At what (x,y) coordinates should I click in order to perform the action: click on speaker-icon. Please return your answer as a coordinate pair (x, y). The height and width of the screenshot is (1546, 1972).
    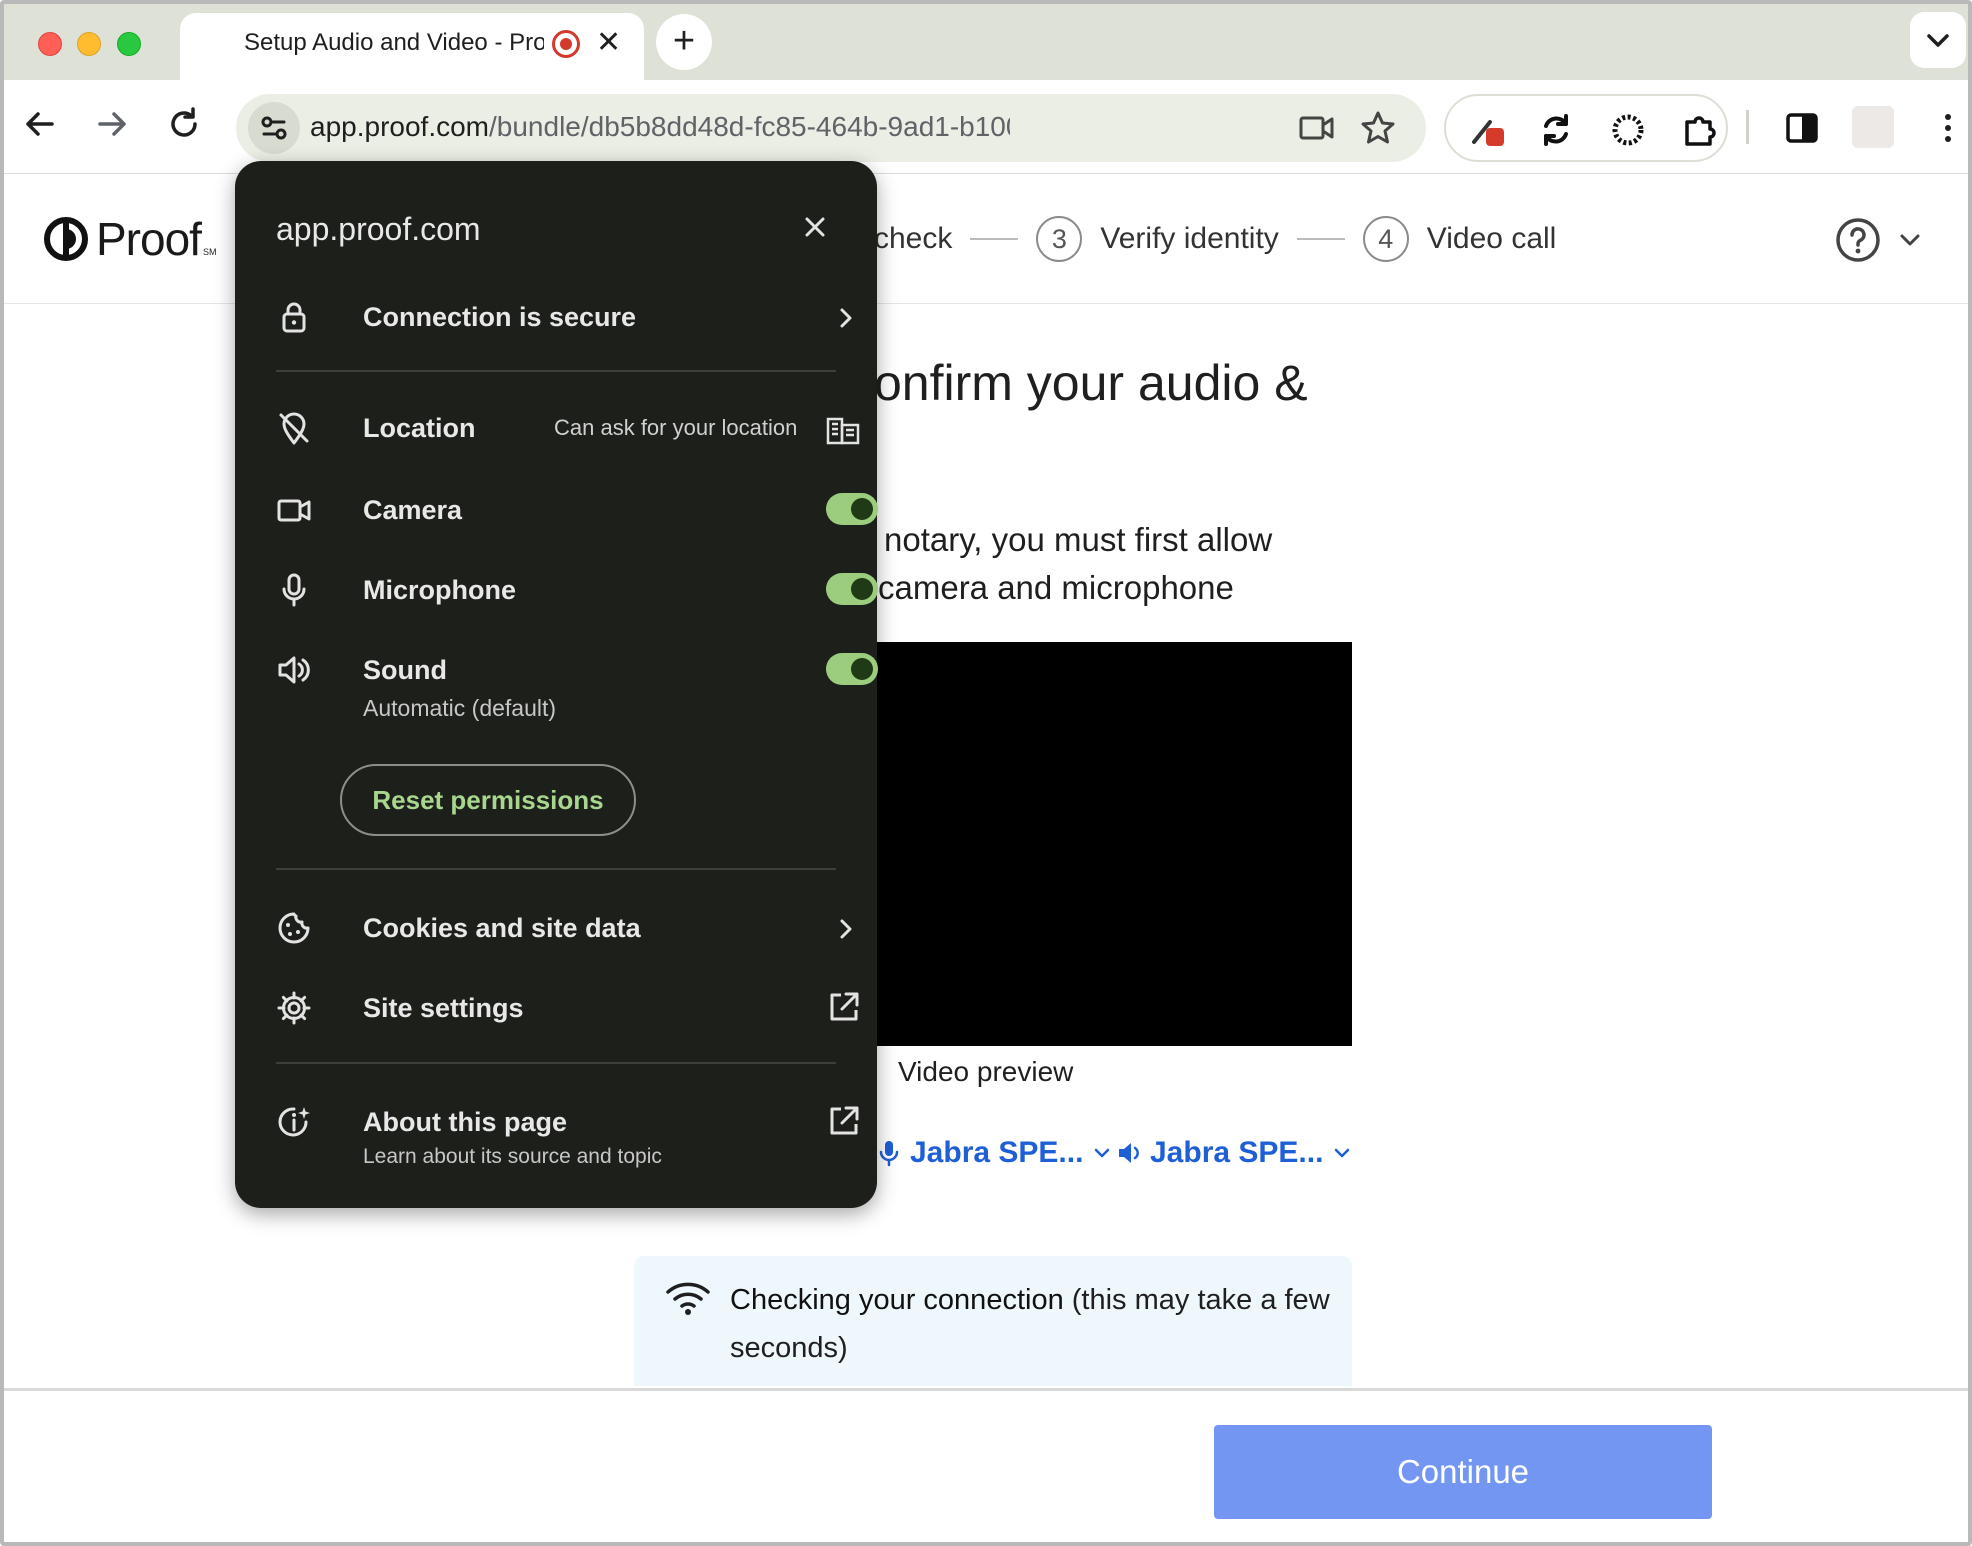
    Looking at the image, I should click on (1129, 1153).